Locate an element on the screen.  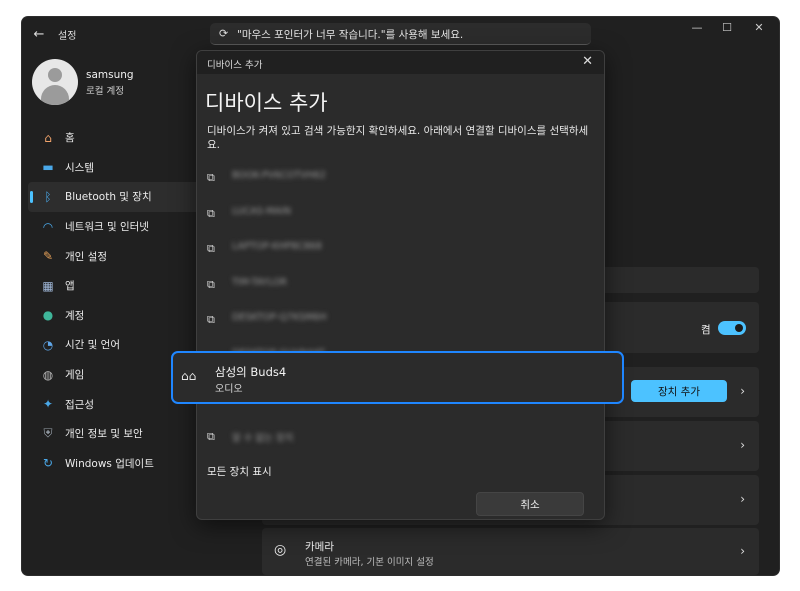
sidebar-icon: ↻ is located at coordinates (48, 463).